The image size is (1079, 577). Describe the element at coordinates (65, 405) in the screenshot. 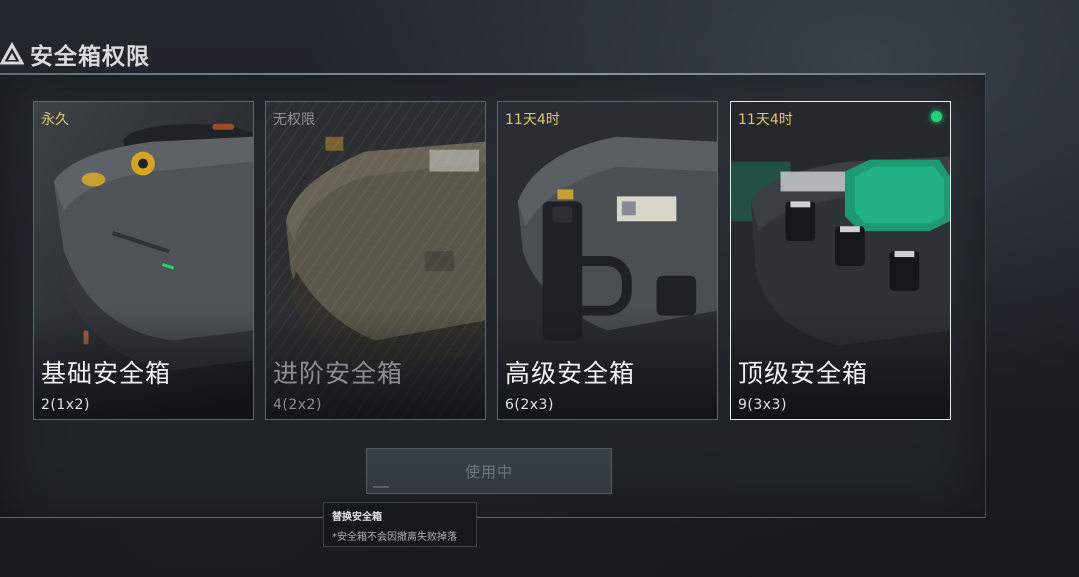

I see `card-capacity: 2(1x2)` at that location.